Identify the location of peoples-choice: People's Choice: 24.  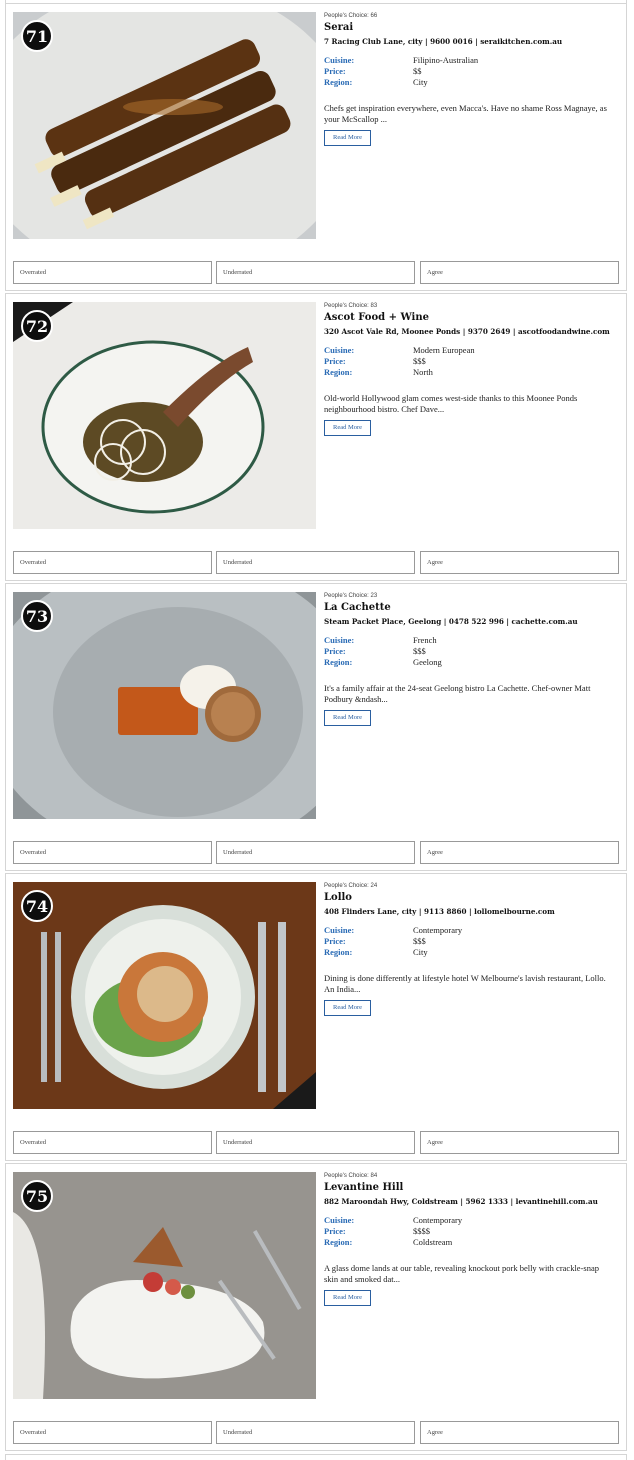
(351, 886).